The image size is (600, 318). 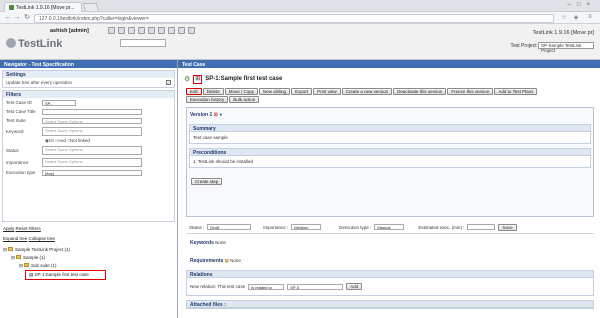 I want to click on reports-icon, so click(x=161, y=30).